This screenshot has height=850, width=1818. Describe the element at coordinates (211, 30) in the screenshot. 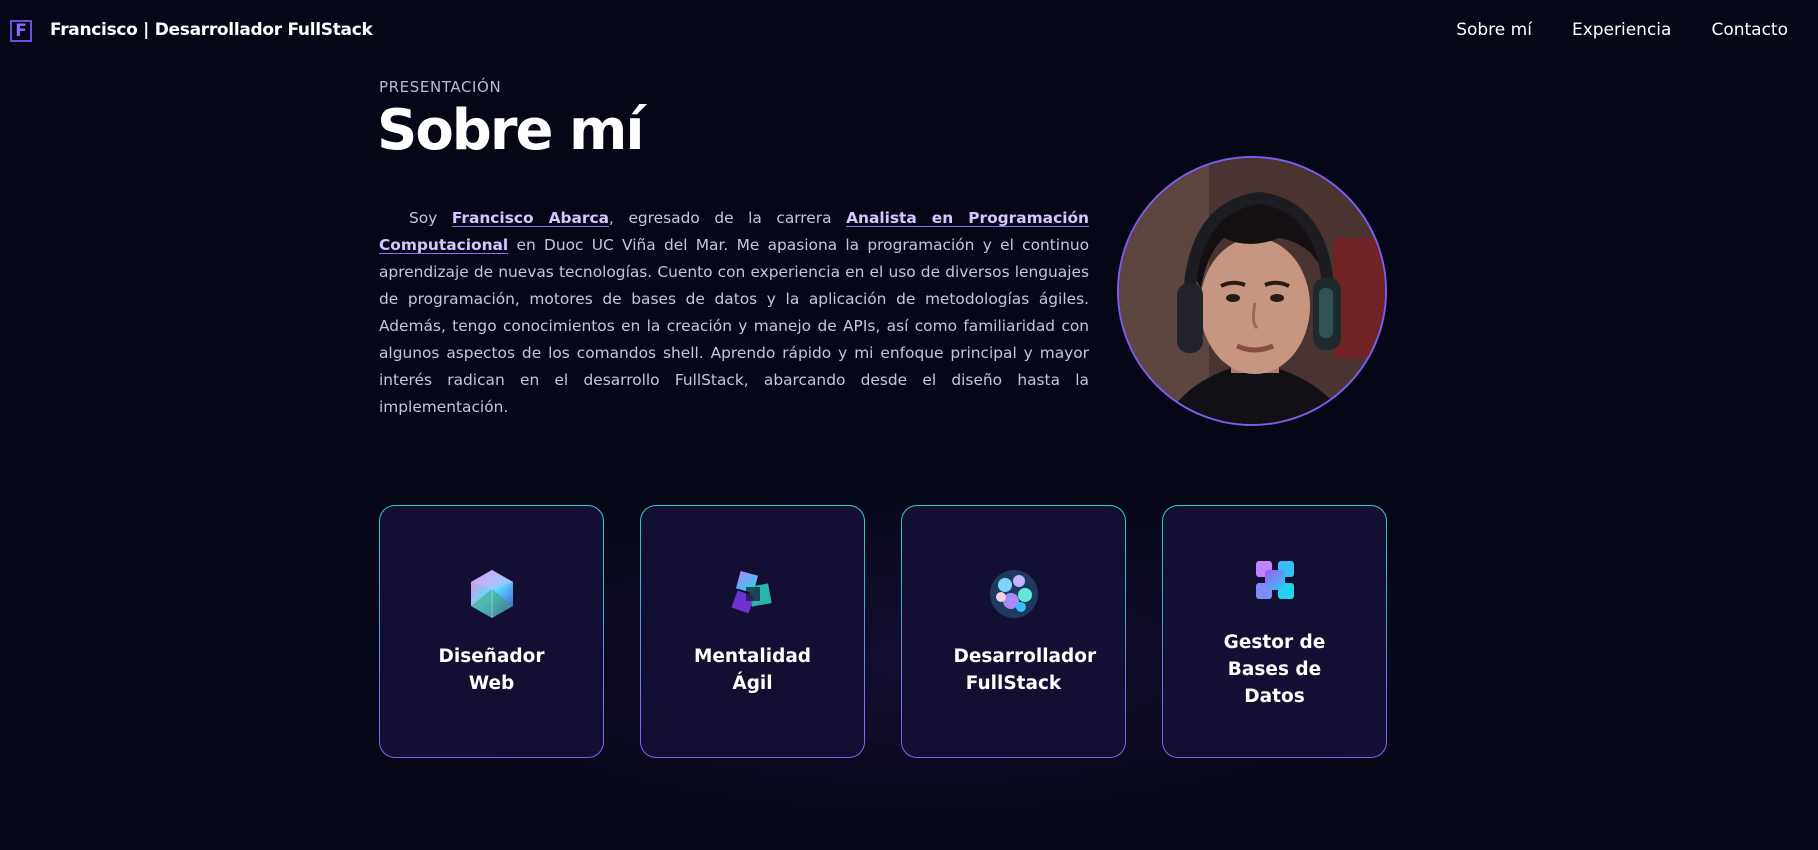

I see `site-title: Francisco | Desarrollador FullStack` at that location.